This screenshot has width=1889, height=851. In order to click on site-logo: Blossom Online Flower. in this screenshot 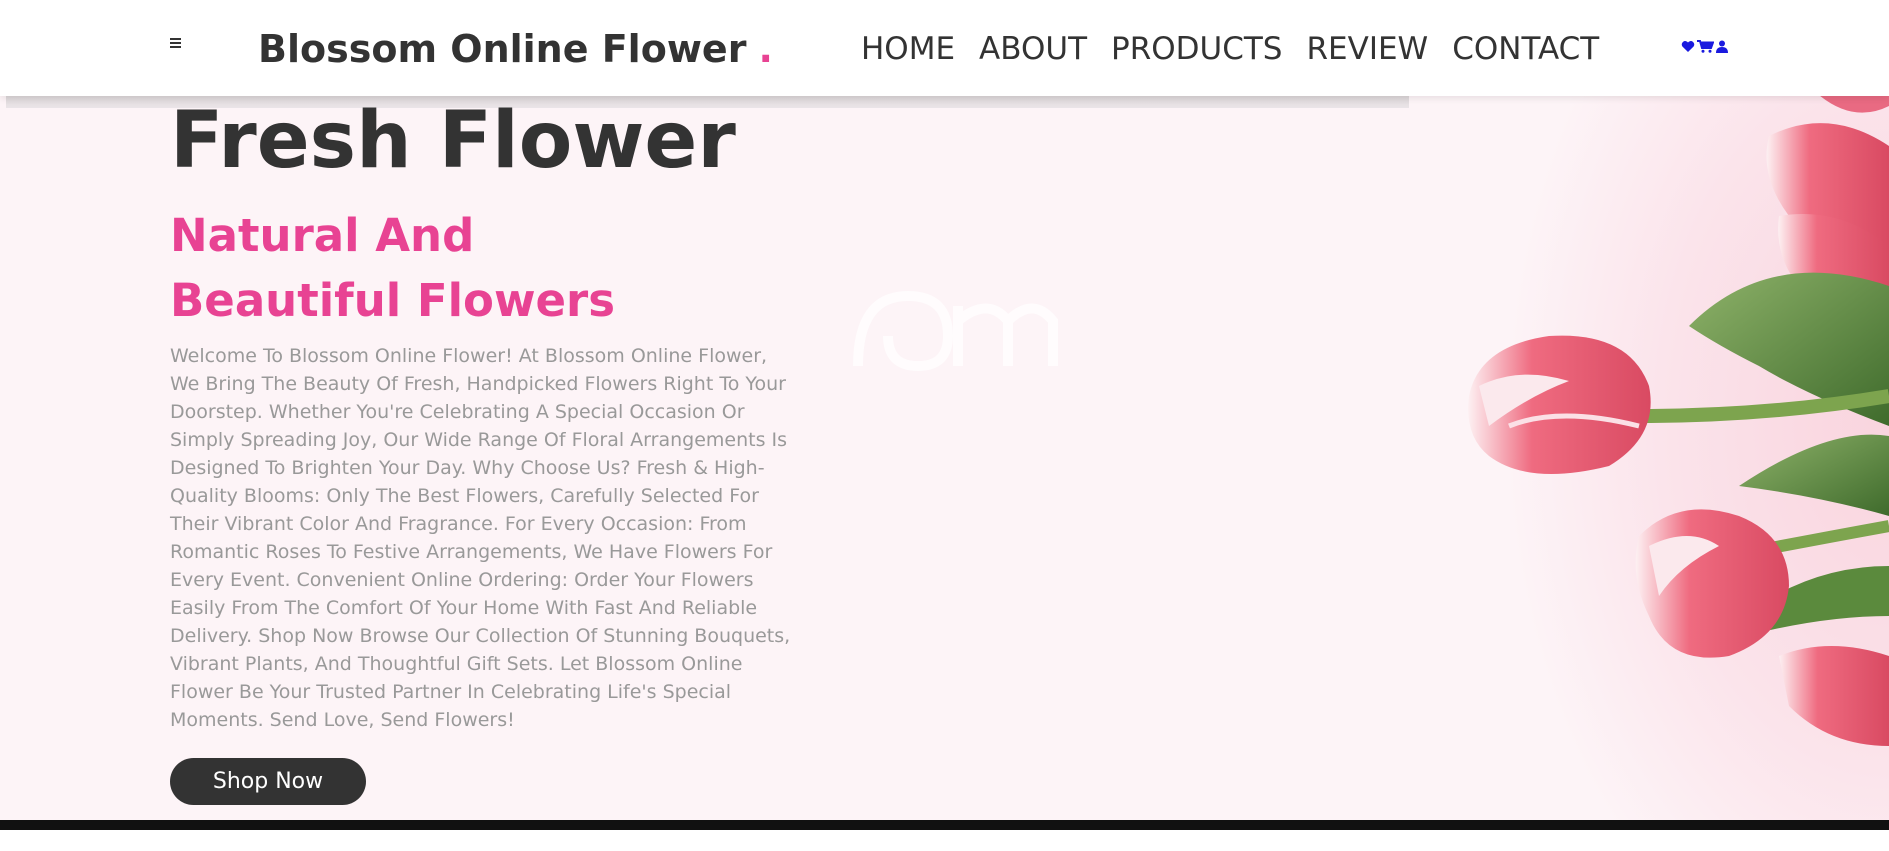, I will do `click(515, 49)`.